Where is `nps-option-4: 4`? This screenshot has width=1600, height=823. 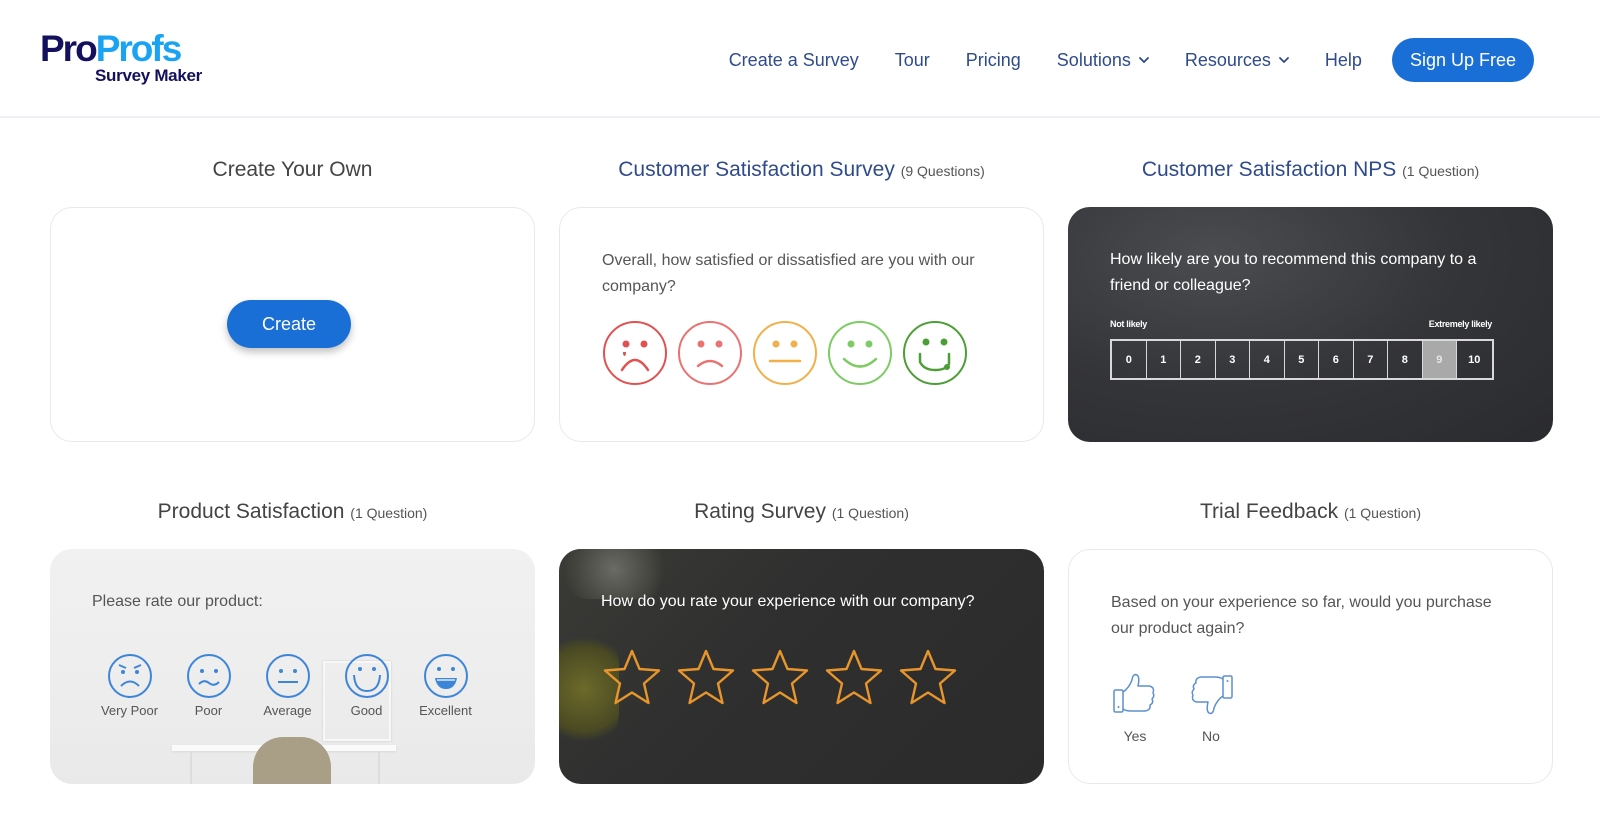
nps-option-4: 4 is located at coordinates (1267, 359).